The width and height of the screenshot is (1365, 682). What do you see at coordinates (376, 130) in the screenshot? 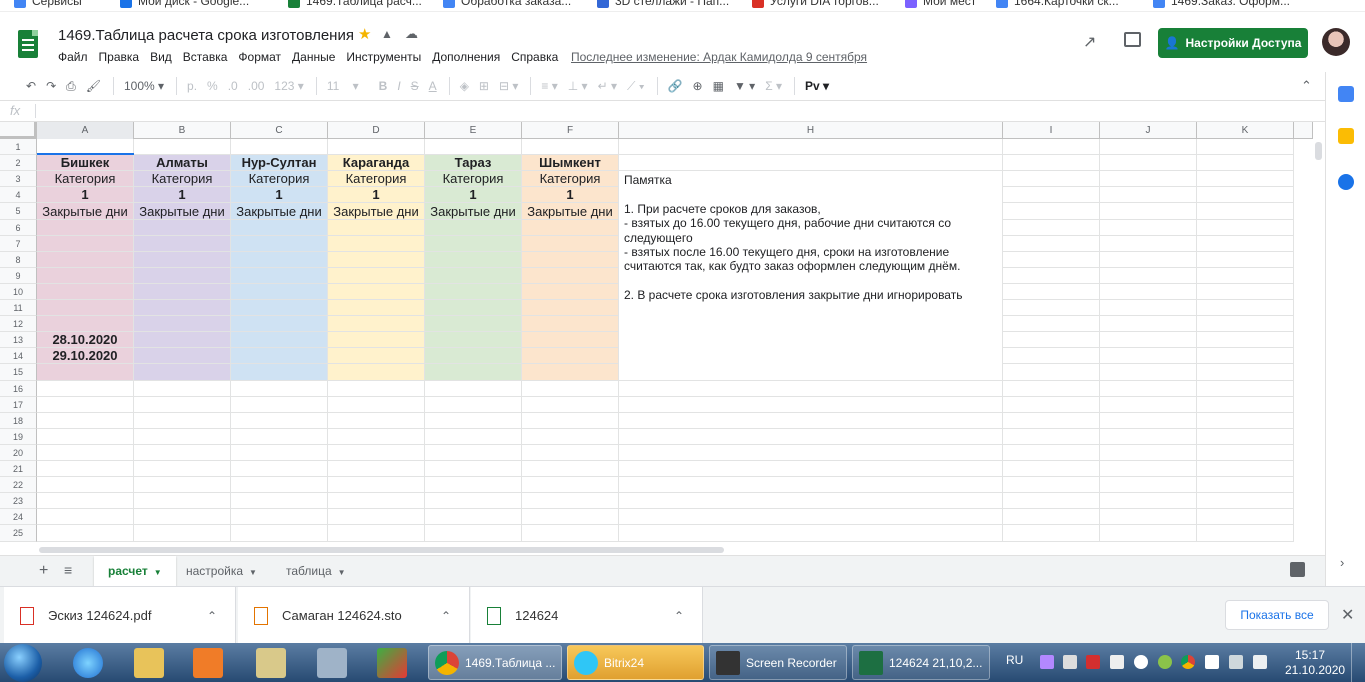
I see `column-header: D` at bounding box center [376, 130].